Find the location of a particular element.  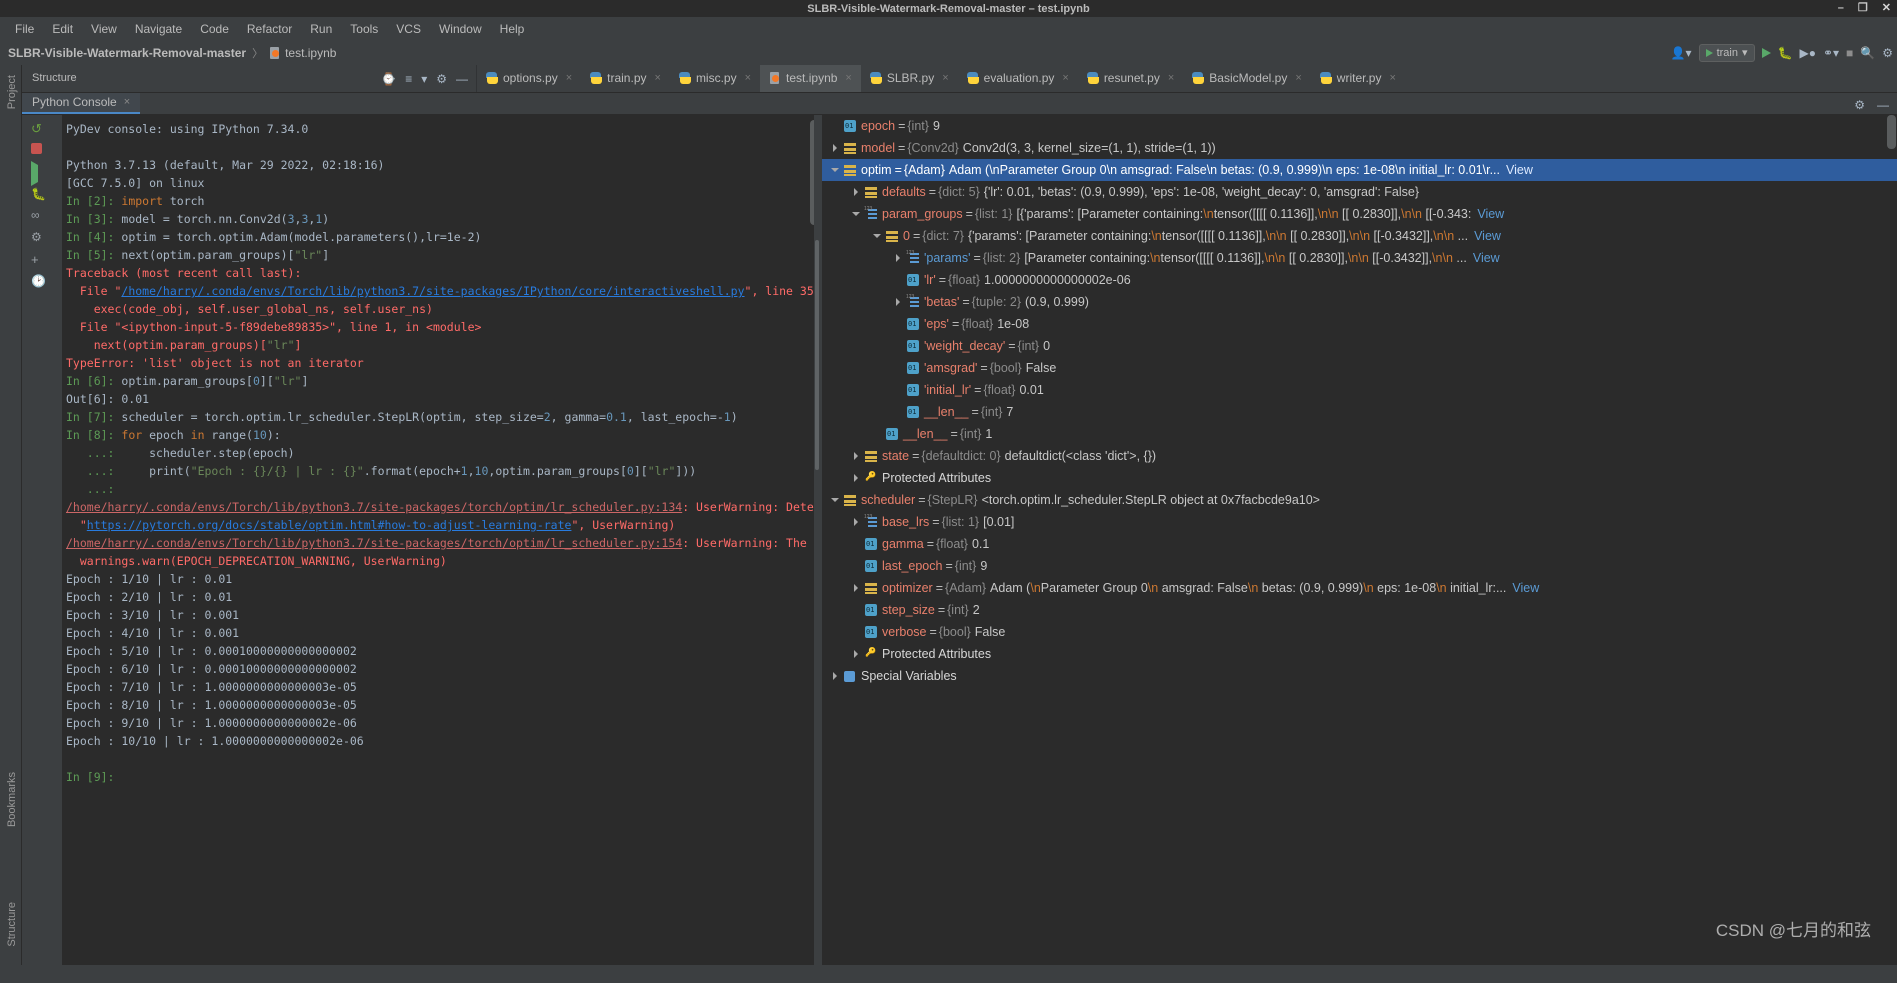

sidebar-item-structure: Structure is located at coordinates (12, 924).